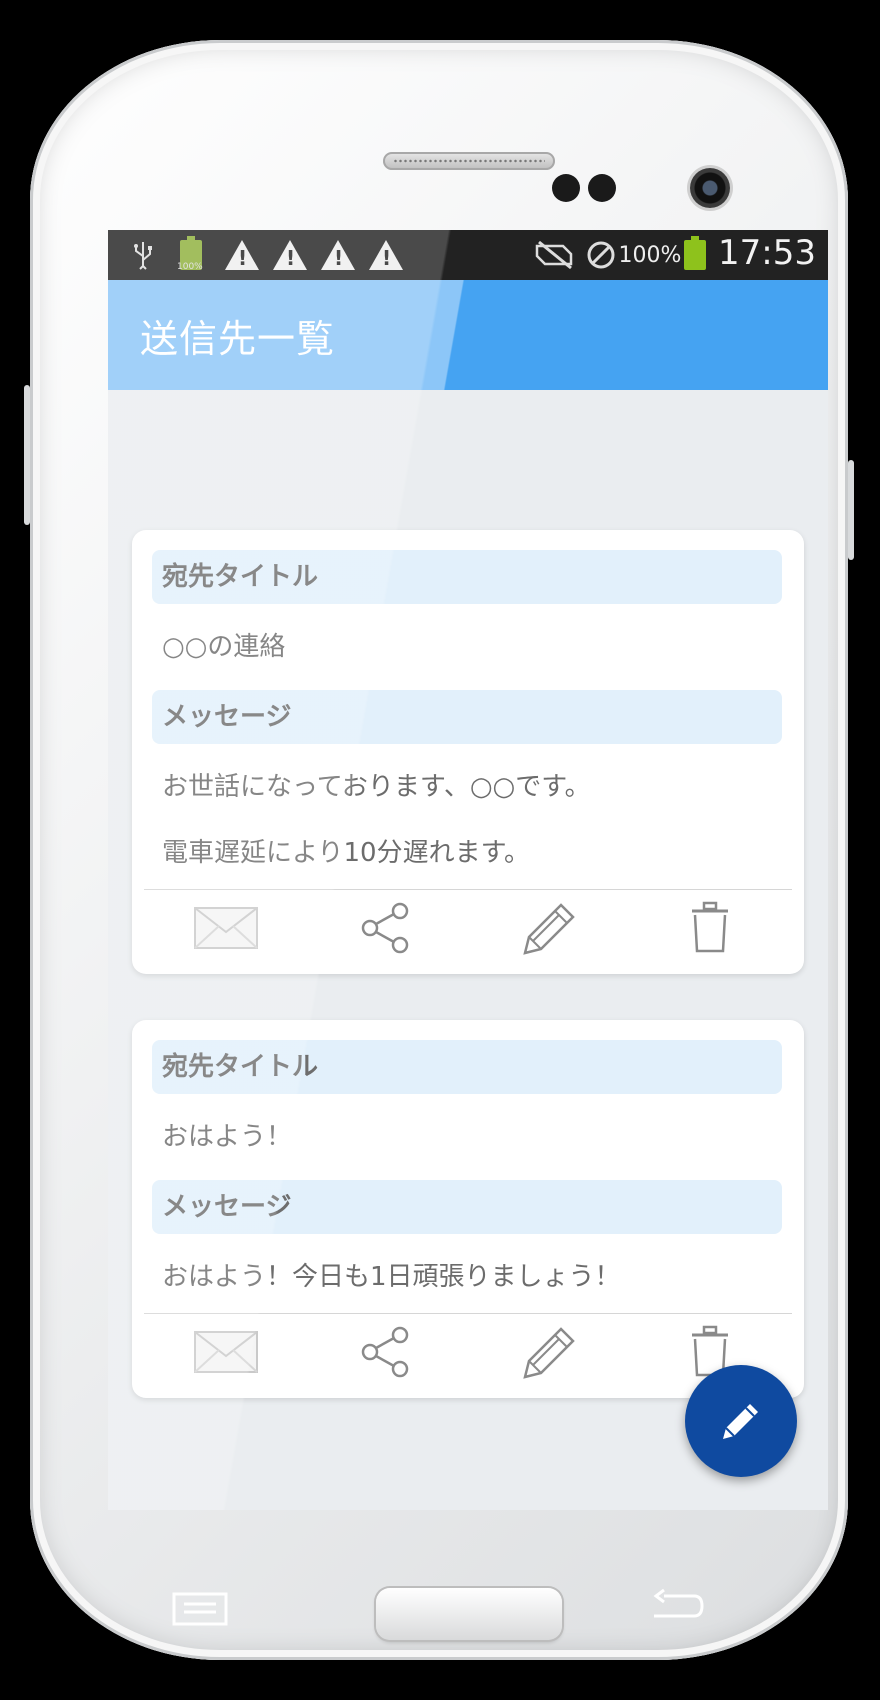 The height and width of the screenshot is (1700, 880). I want to click on trash-icon, so click(710, 927).